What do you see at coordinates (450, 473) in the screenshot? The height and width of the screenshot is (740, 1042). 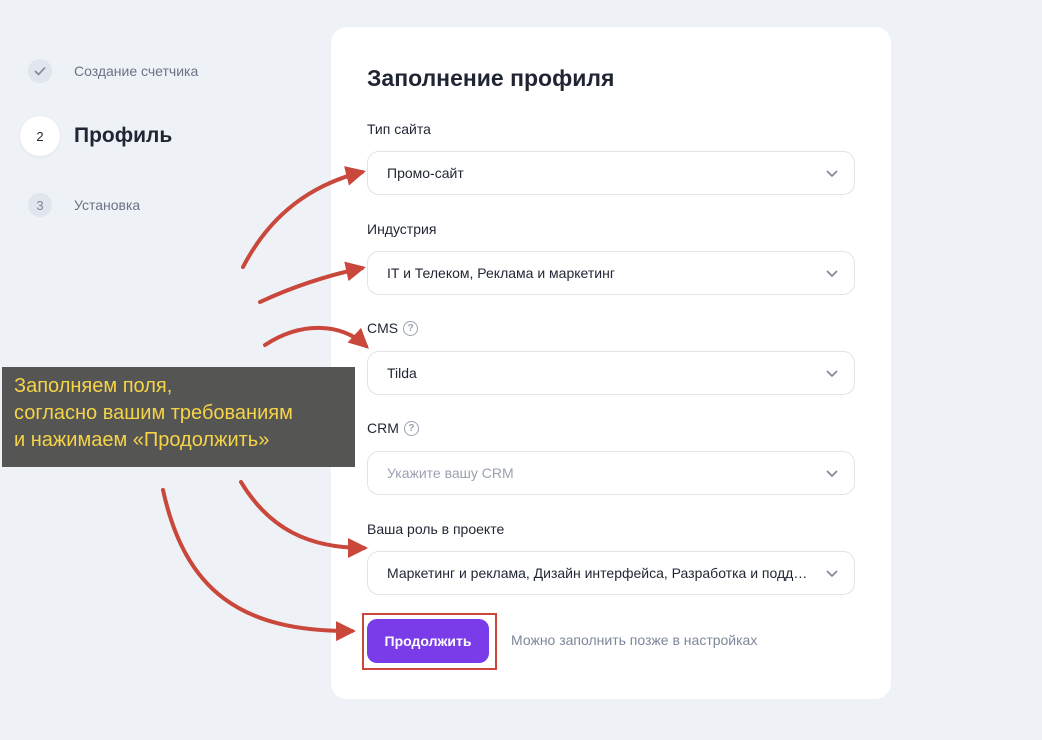 I see `crm-placeholder: Укажите вашу CRM` at bounding box center [450, 473].